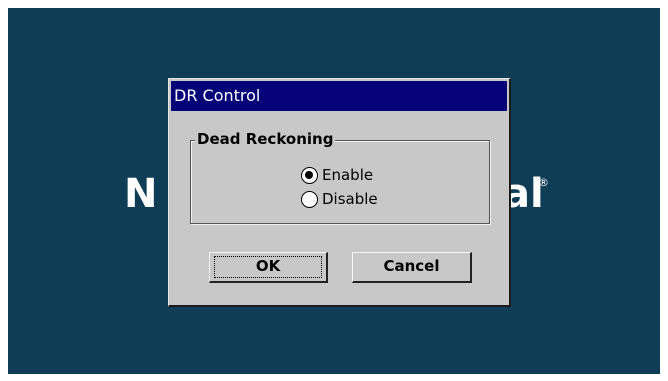 This screenshot has width=668, height=381. I want to click on enable-radio-button, so click(309, 175).